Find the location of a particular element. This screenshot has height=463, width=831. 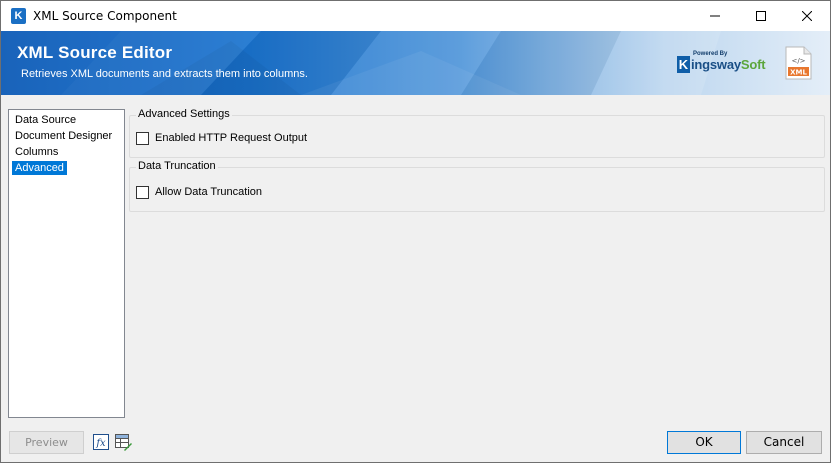

table-edit-icon is located at coordinates (123, 442).